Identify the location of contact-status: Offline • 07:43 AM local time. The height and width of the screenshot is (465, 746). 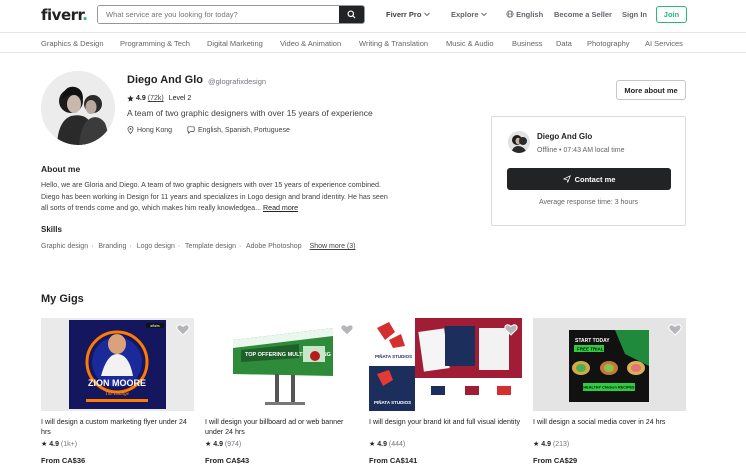
(581, 150).